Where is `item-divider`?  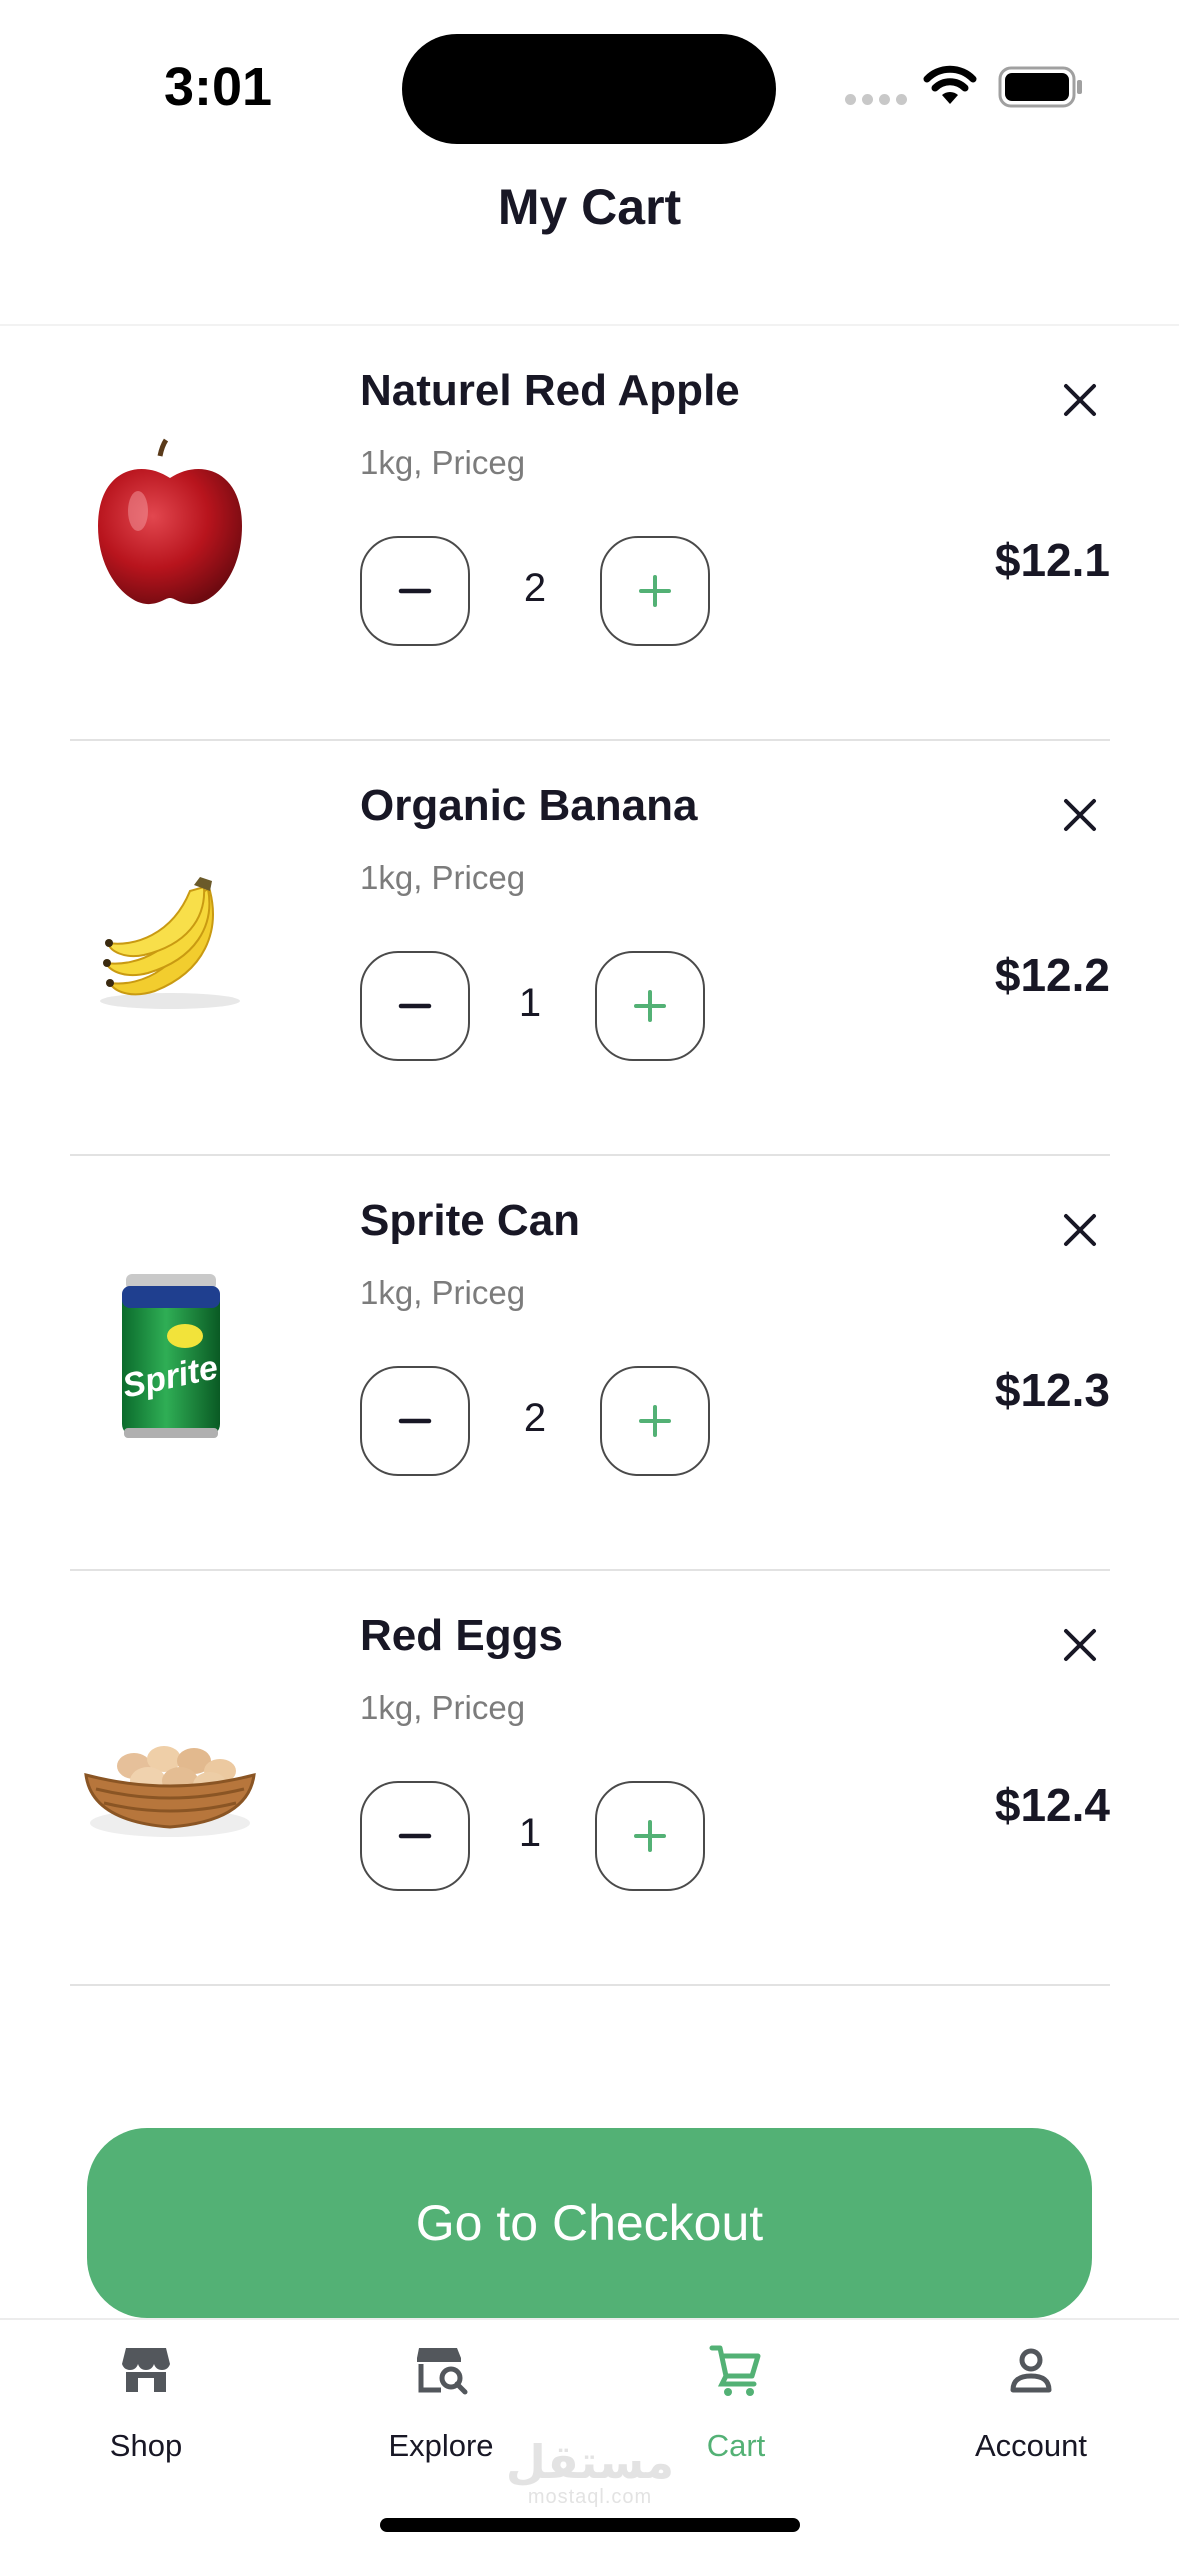 item-divider is located at coordinates (590, 1985).